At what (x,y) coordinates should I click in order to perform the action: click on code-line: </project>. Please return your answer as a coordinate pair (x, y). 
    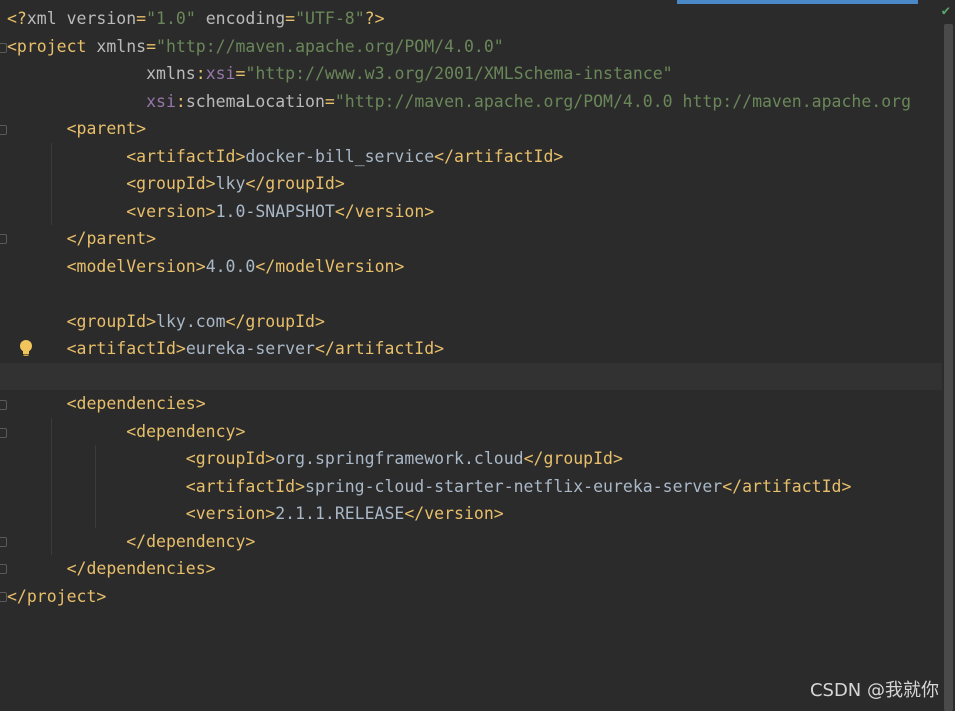
    Looking at the image, I should click on (471, 596).